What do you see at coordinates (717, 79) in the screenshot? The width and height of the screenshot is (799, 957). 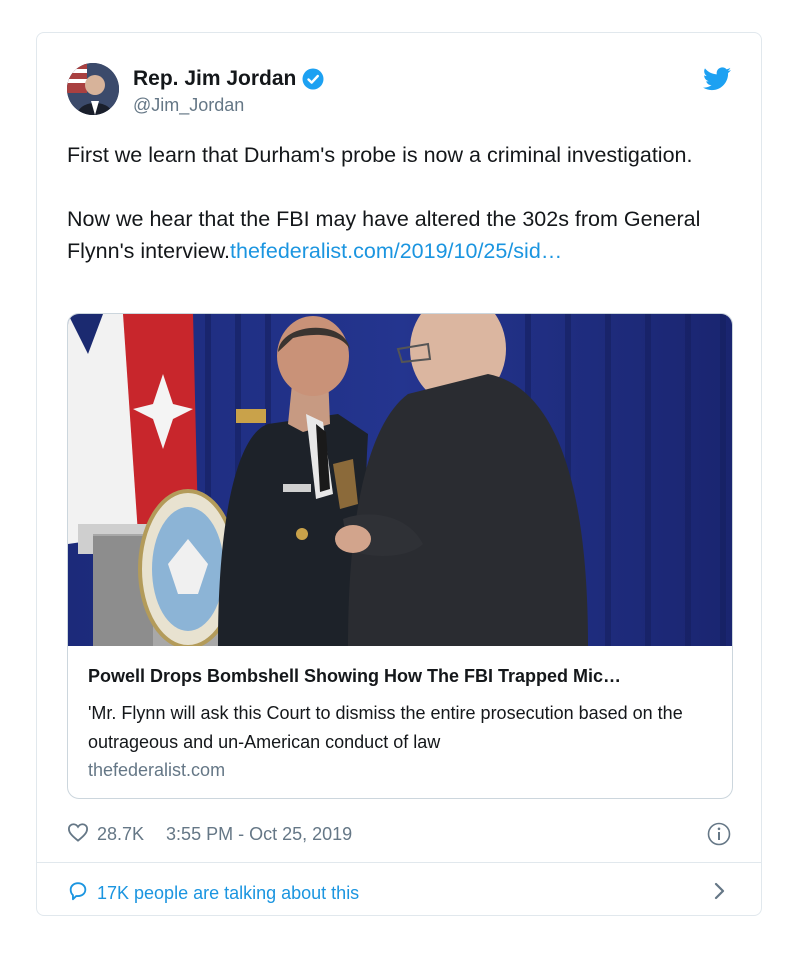 I see `twitter-bird-icon` at bounding box center [717, 79].